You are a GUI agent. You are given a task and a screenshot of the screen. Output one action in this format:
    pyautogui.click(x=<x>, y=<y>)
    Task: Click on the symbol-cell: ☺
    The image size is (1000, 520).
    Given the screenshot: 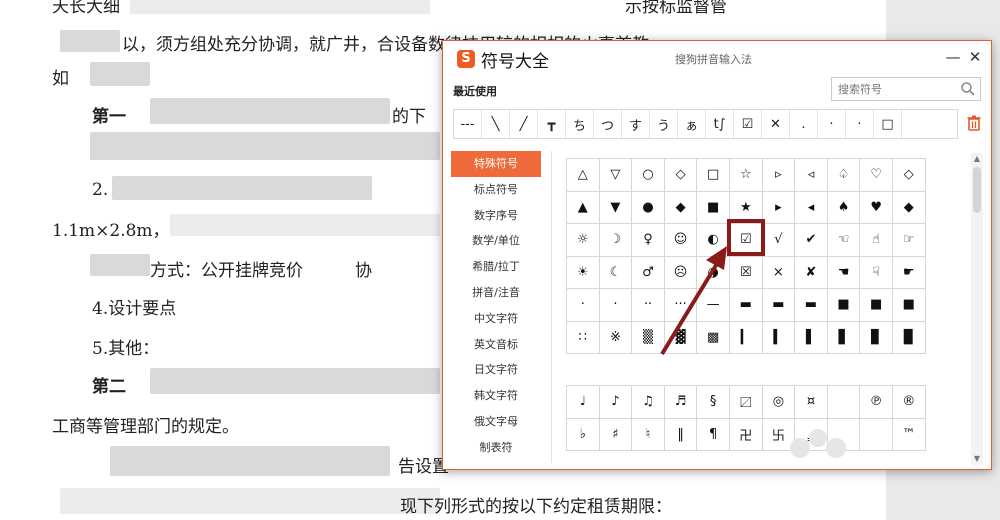 What is the action you would take?
    pyautogui.click(x=681, y=240)
    